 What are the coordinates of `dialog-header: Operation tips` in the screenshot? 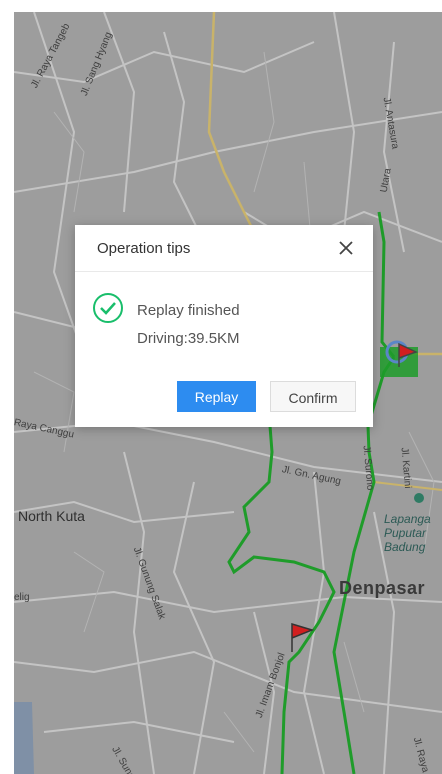 It's located at (224, 248).